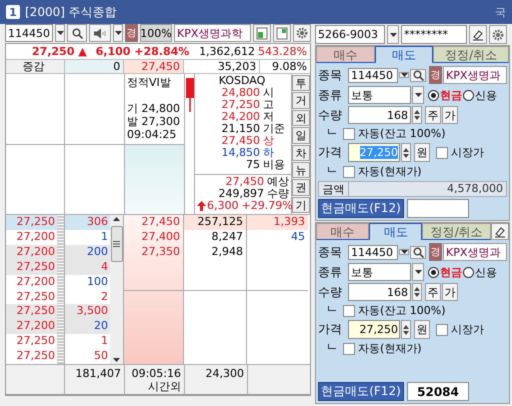 The width and height of the screenshot is (512, 406). Describe the element at coordinates (116, 360) in the screenshot. I see `scroll-down-icon` at that location.